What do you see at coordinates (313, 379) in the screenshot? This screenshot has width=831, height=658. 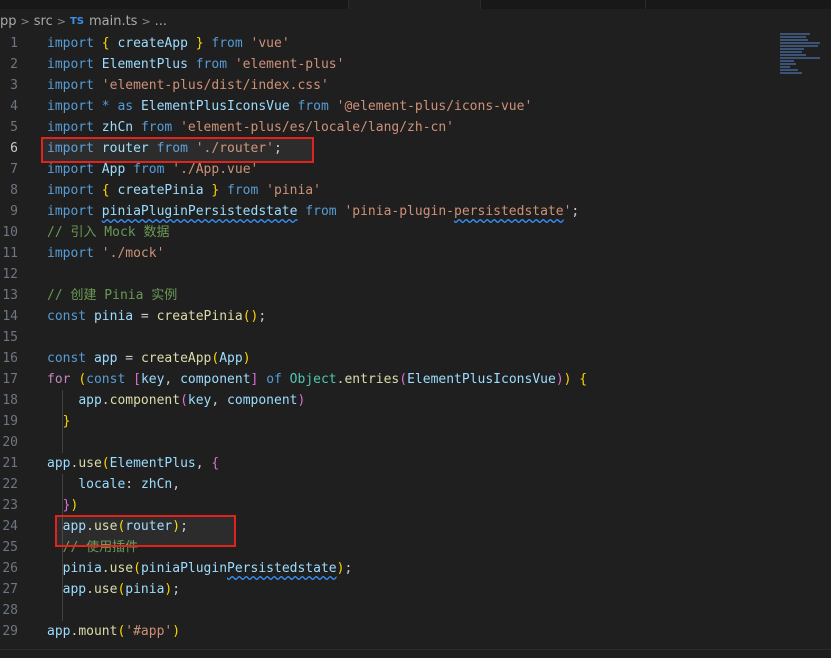 I see `code-token: Object` at bounding box center [313, 379].